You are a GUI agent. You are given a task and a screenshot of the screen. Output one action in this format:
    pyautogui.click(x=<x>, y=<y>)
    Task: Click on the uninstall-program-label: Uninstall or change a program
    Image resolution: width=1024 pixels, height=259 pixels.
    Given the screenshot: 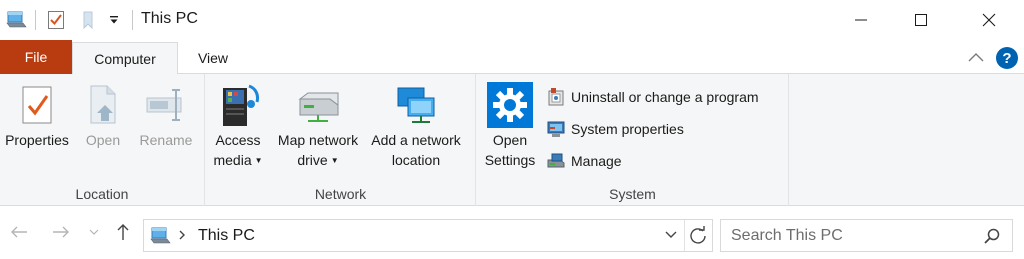 What is the action you would take?
    pyautogui.click(x=665, y=97)
    